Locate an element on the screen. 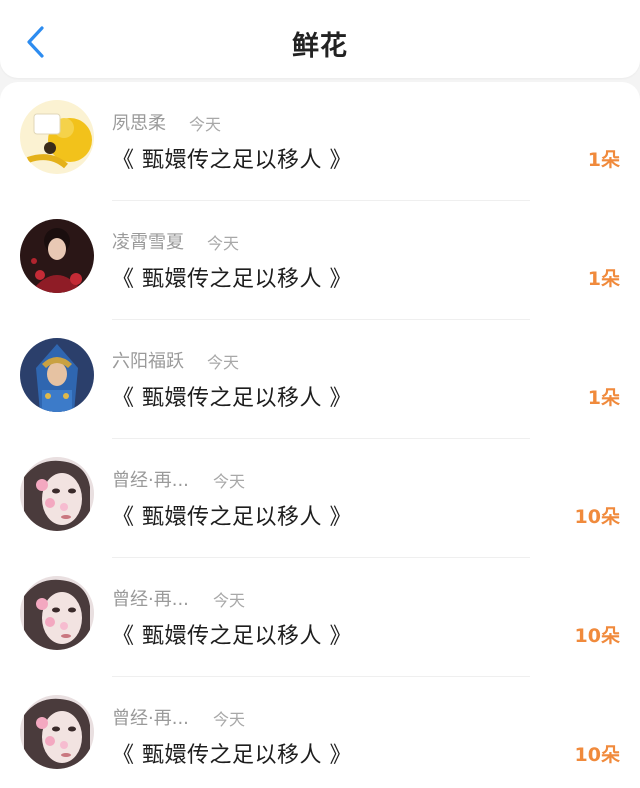  hooded-warrior-avatar-icon is located at coordinates (57, 375).